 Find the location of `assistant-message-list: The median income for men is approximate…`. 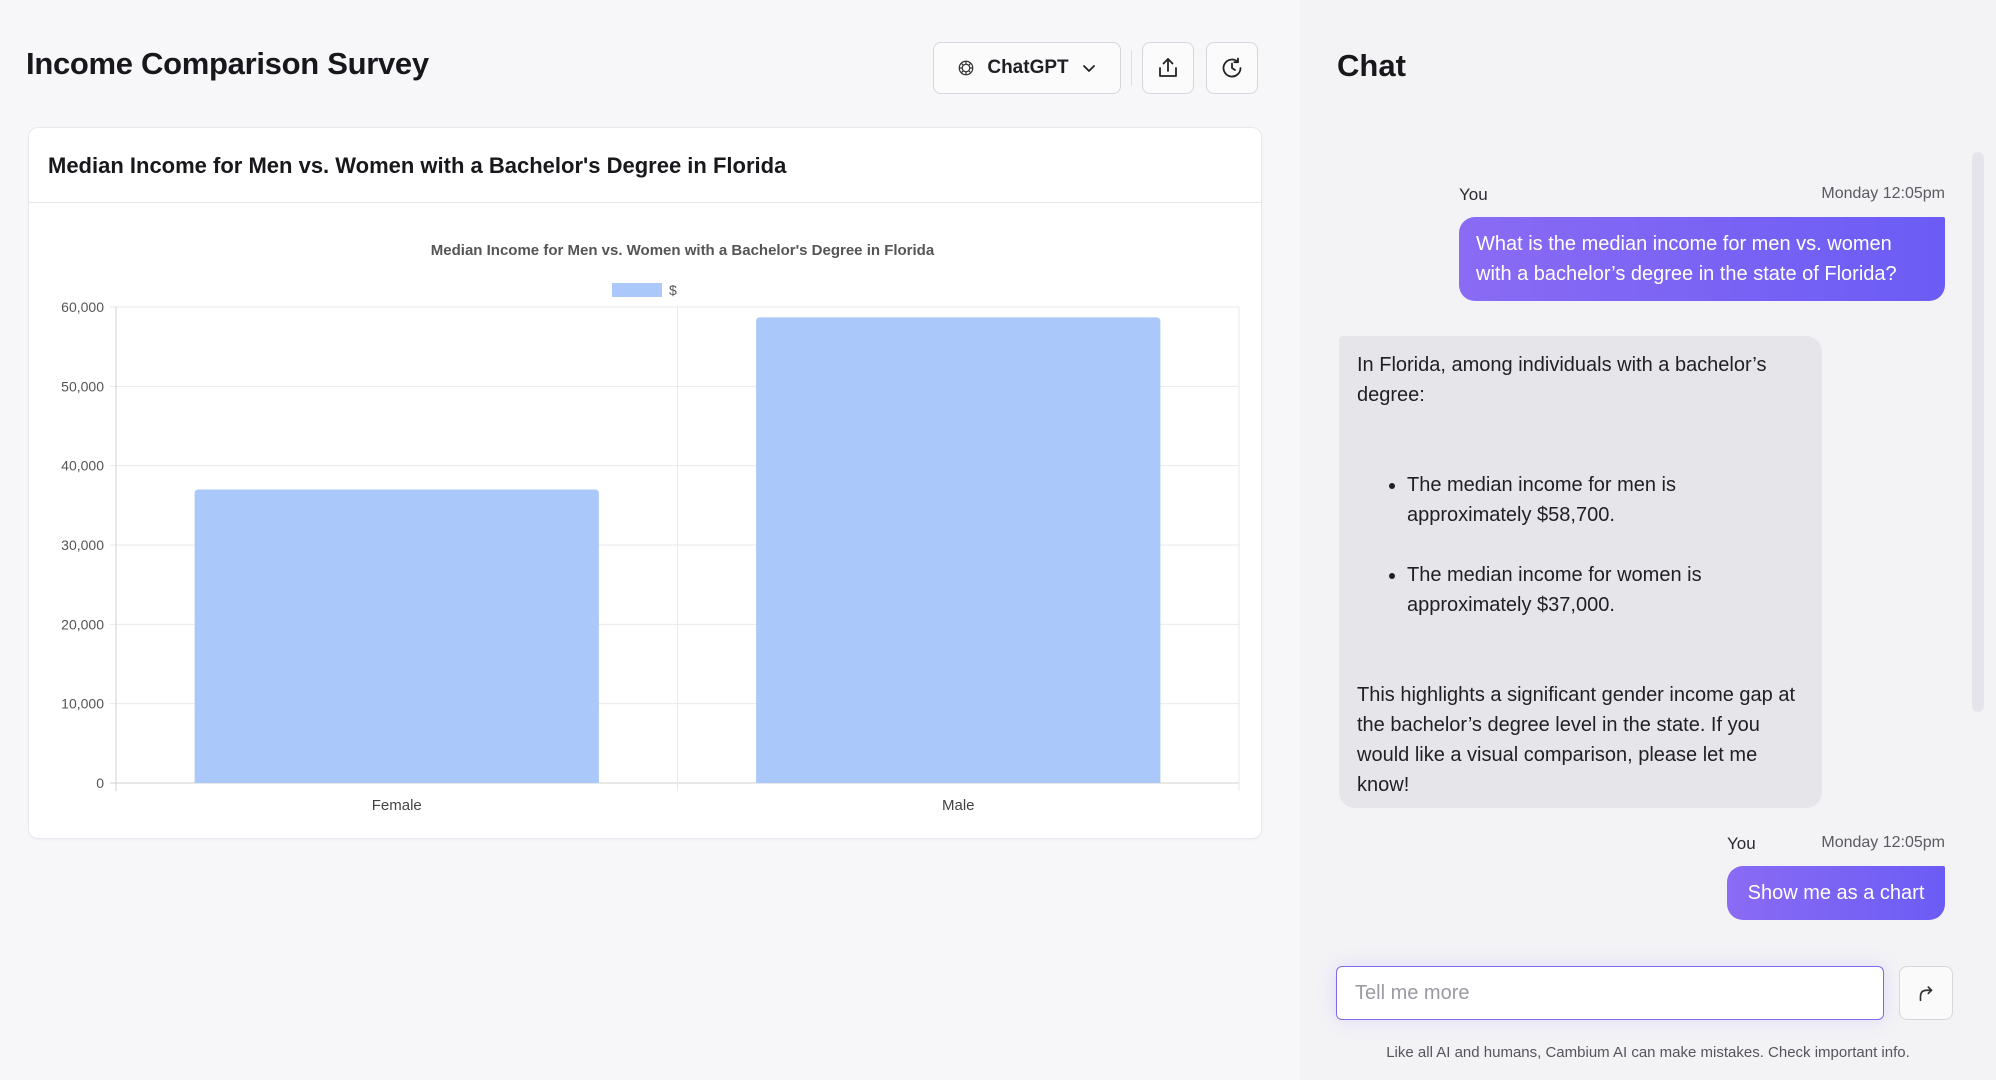

assistant-message-list: The median income for men is approximate… is located at coordinates (1580, 545).